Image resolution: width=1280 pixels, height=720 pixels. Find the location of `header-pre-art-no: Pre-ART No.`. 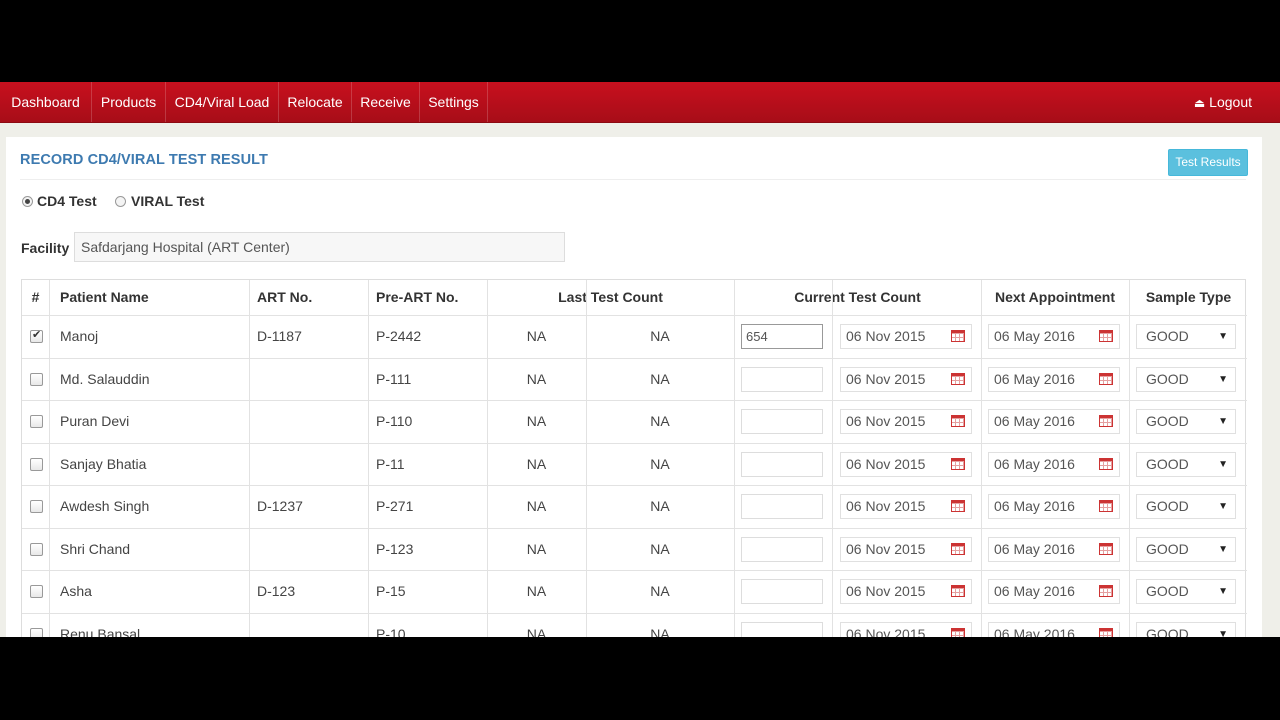

header-pre-art-no: Pre-ART No. is located at coordinates (417, 297).